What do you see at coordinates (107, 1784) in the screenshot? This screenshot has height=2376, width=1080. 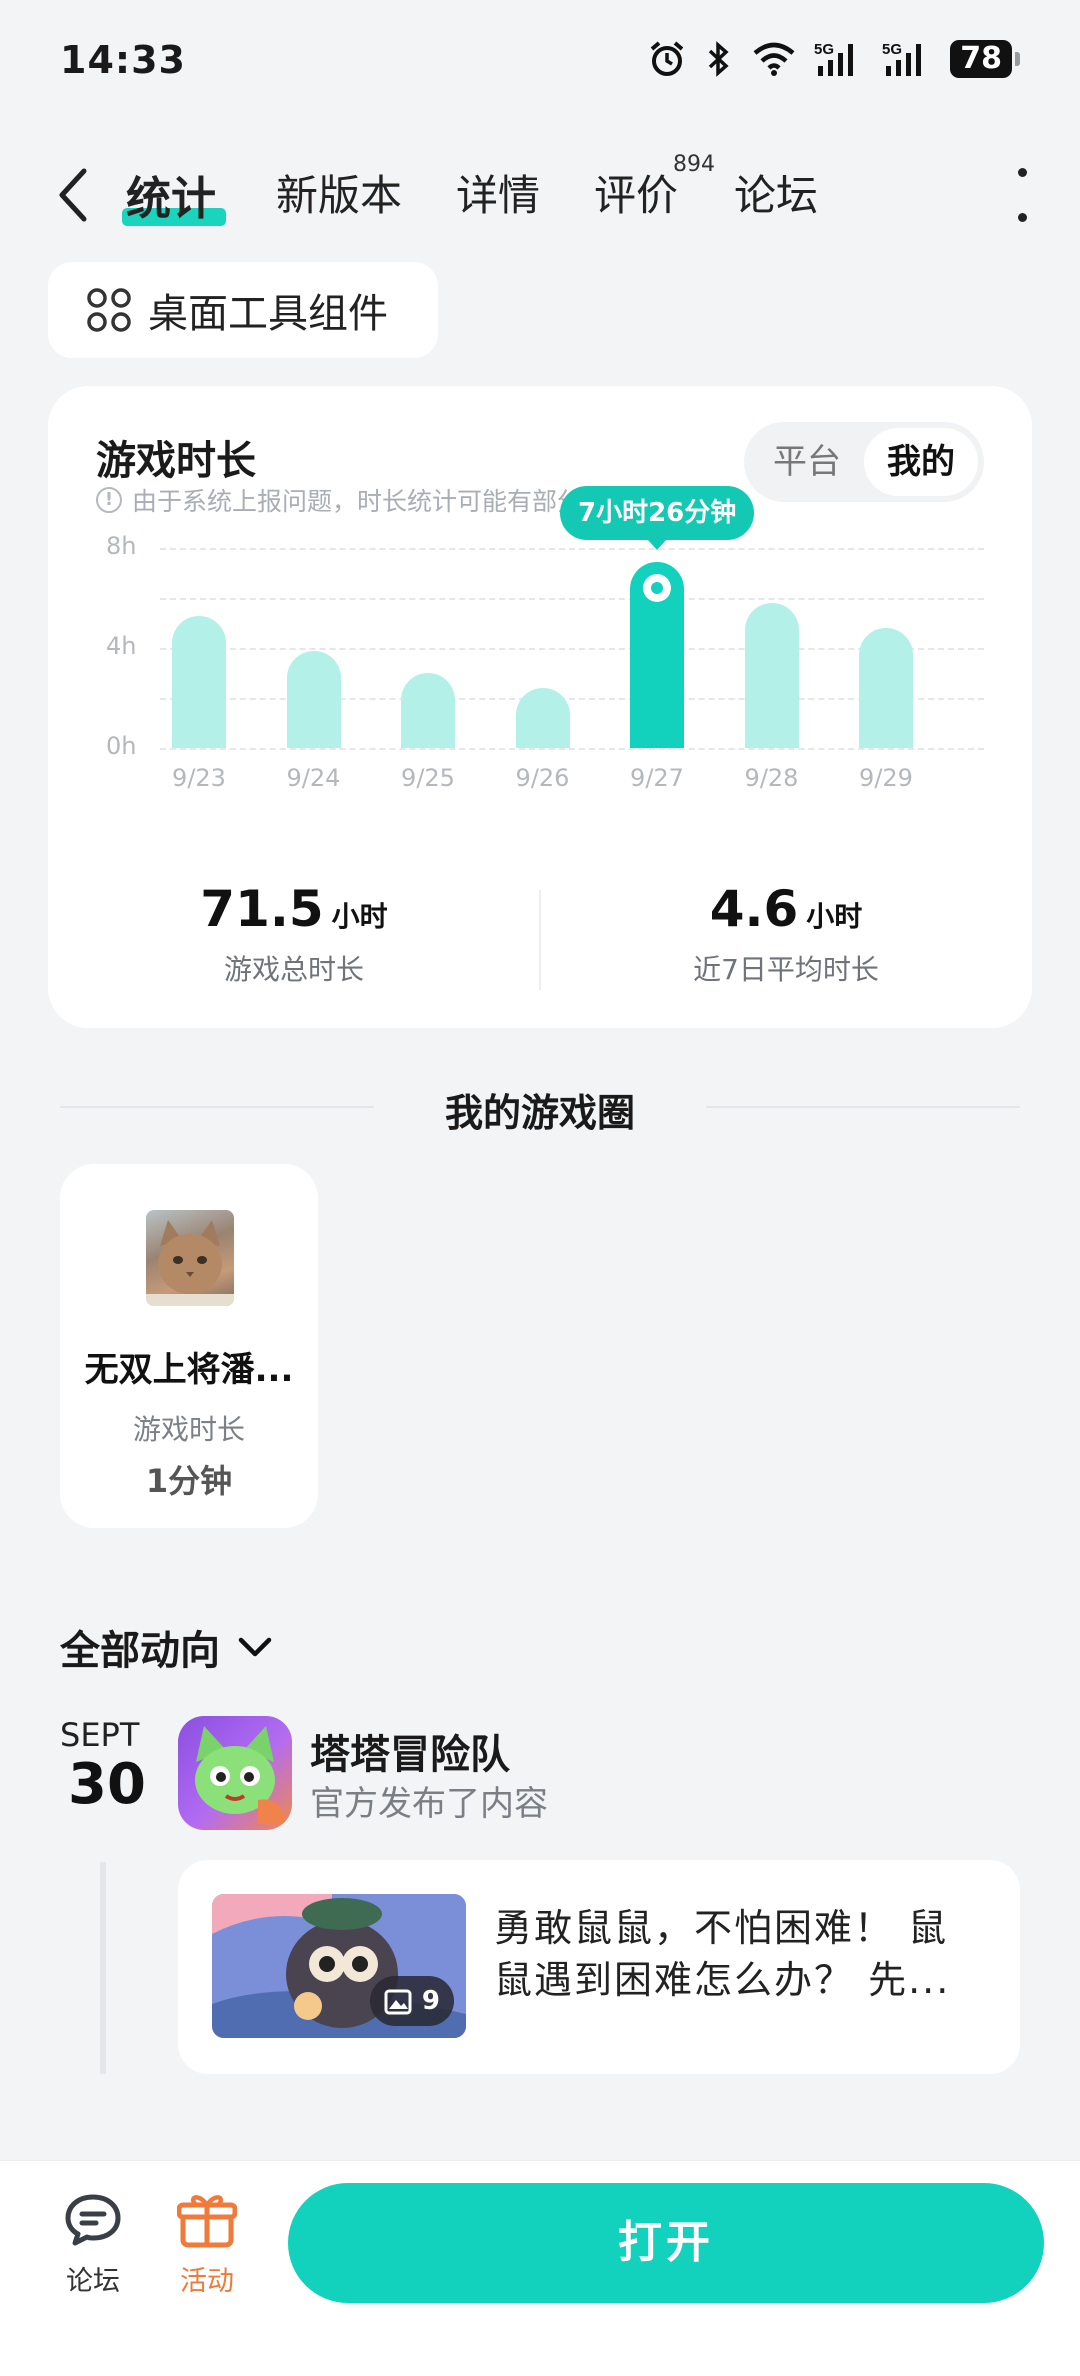 I see `date-day: 30` at bounding box center [107, 1784].